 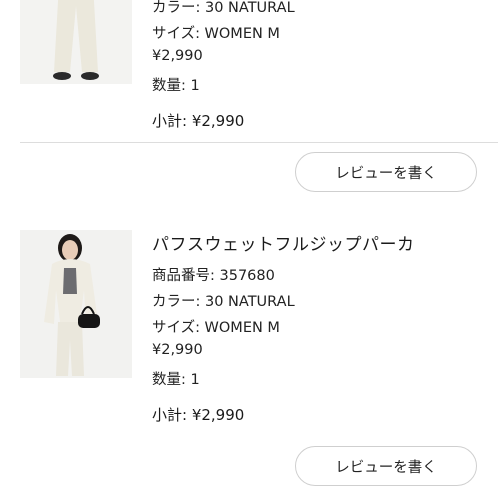 I want to click on product-number-text: 商品番号: 357680, so click(x=213, y=276).